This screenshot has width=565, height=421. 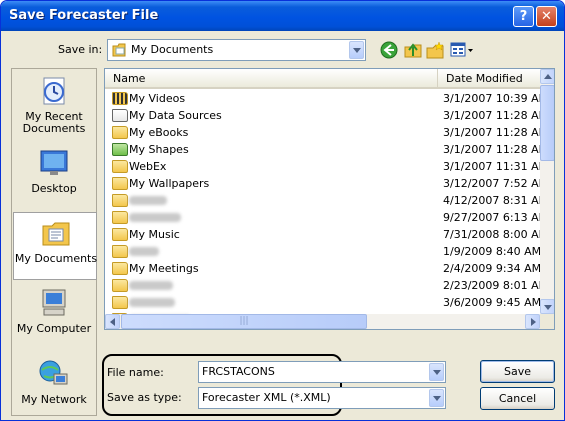 I want to click on file-name-value: FRCSTACONS, so click(x=238, y=371).